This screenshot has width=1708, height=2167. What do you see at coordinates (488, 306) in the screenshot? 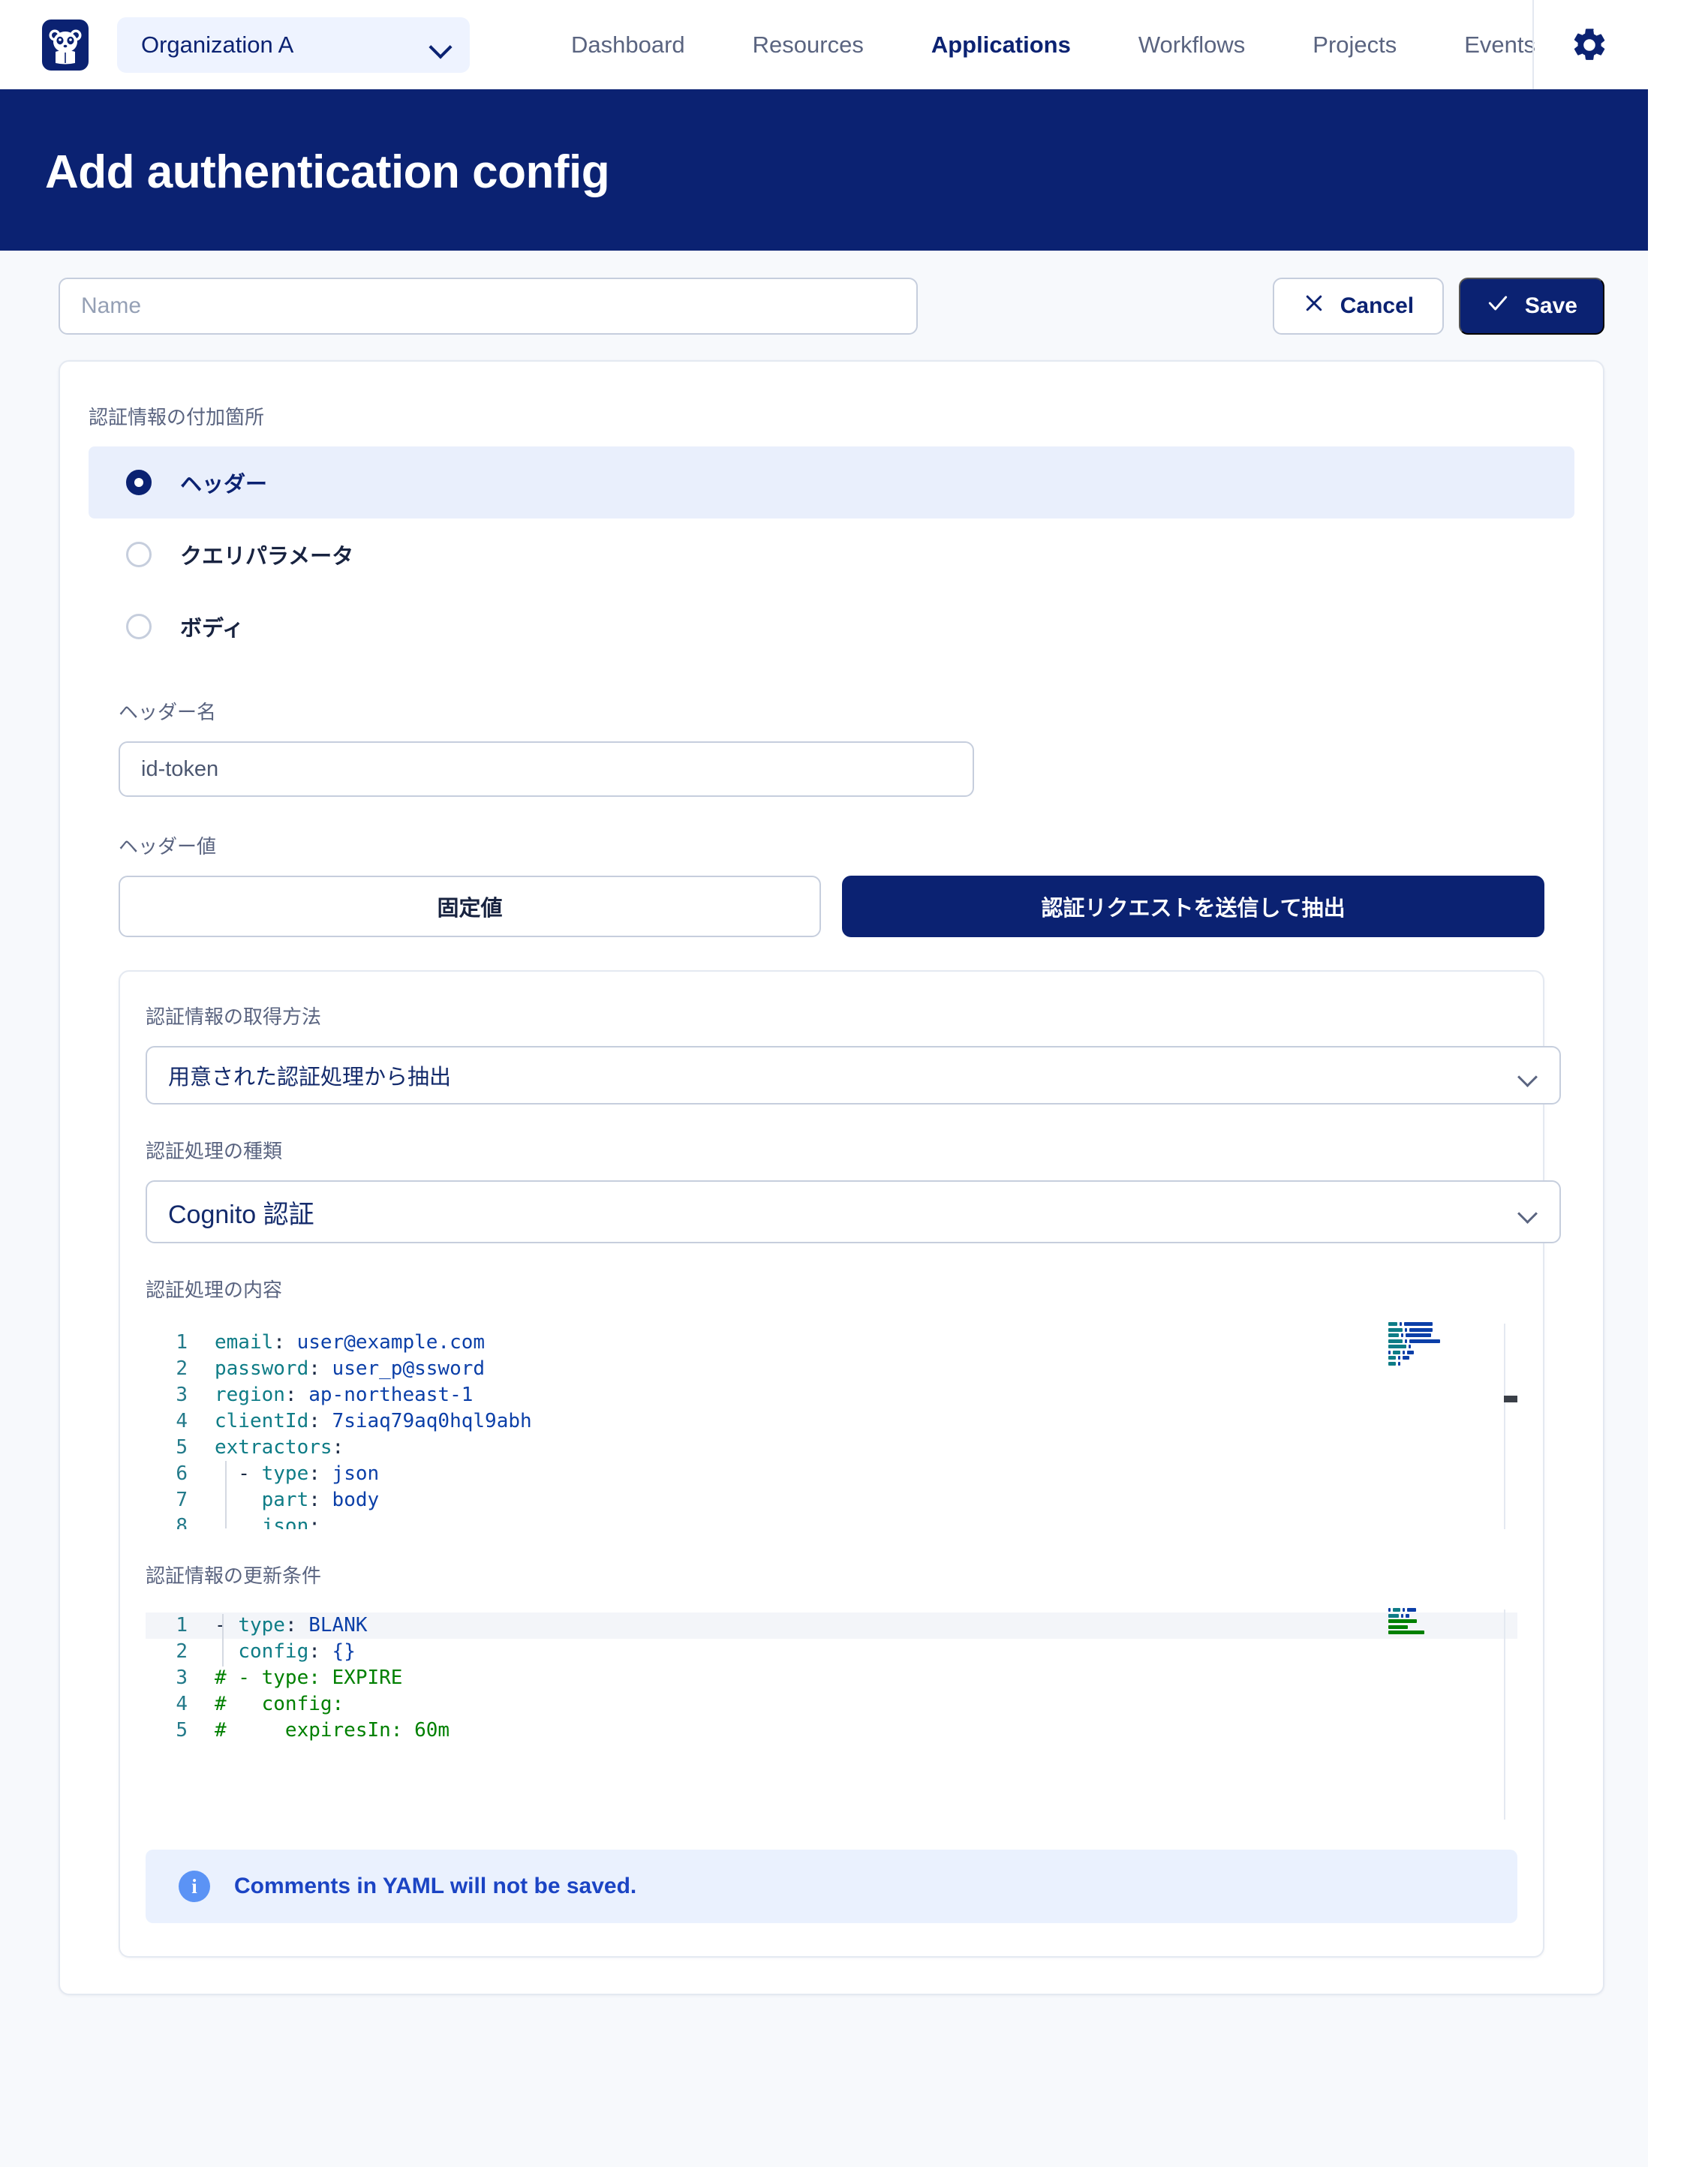
I see `name-input` at bounding box center [488, 306].